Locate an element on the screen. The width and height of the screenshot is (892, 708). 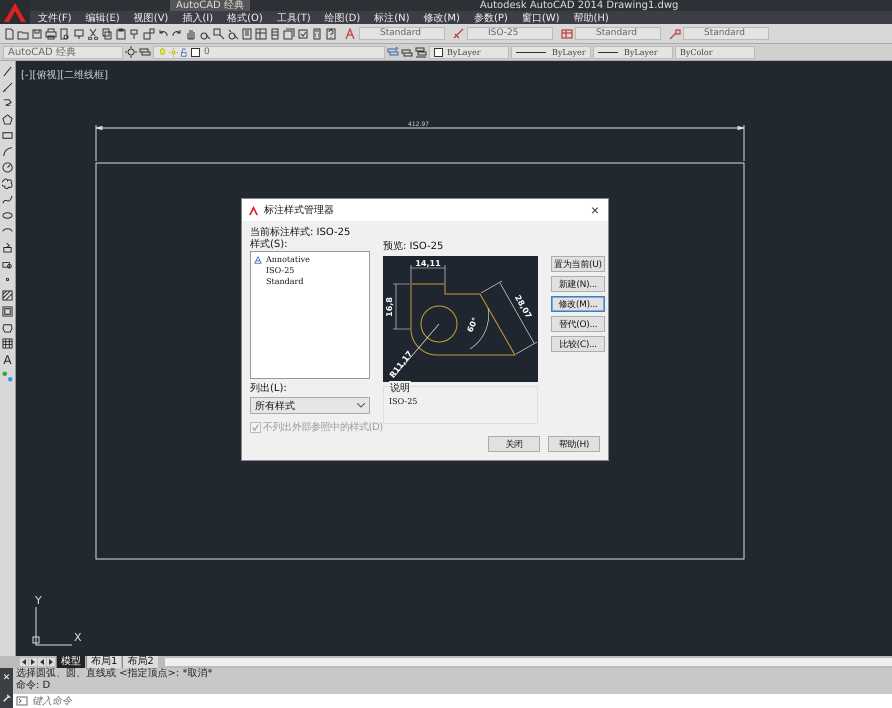
ucs-icon is located at coordinates (52, 626).